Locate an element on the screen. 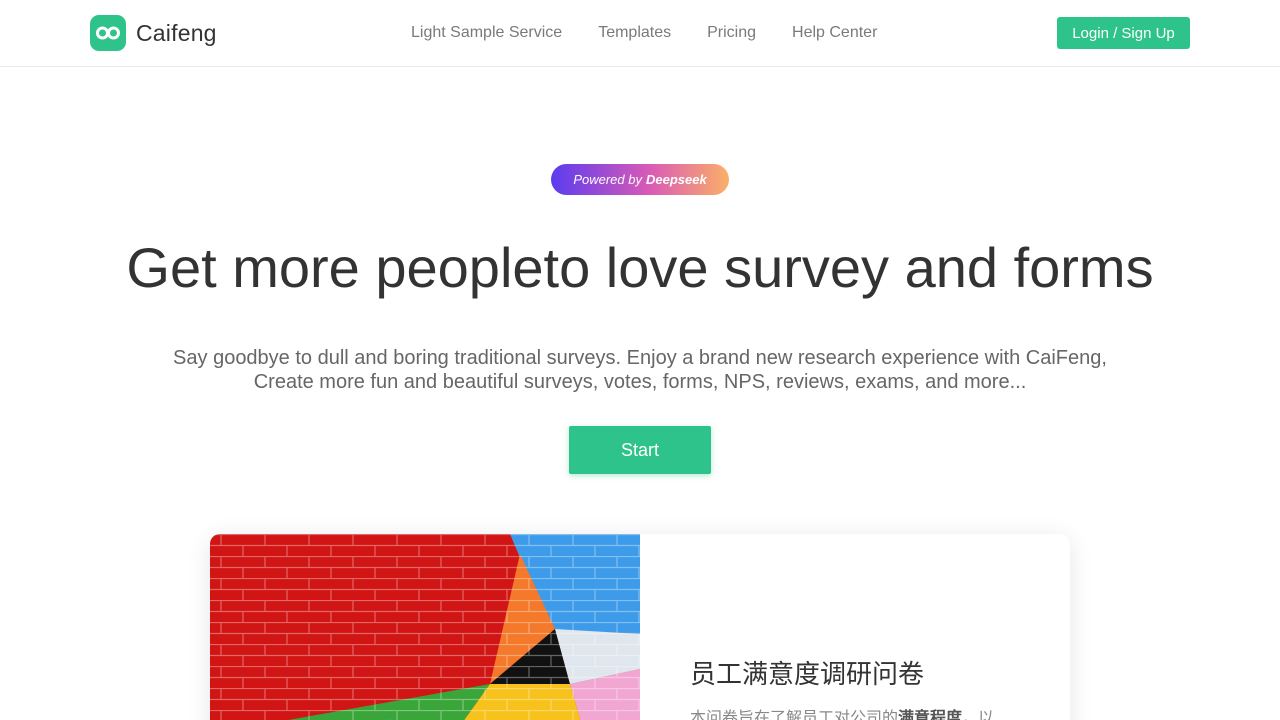 The width and height of the screenshot is (1280, 720). card-desc-prefix: 本问卷旨在了解员工对公司的 is located at coordinates (794, 714).